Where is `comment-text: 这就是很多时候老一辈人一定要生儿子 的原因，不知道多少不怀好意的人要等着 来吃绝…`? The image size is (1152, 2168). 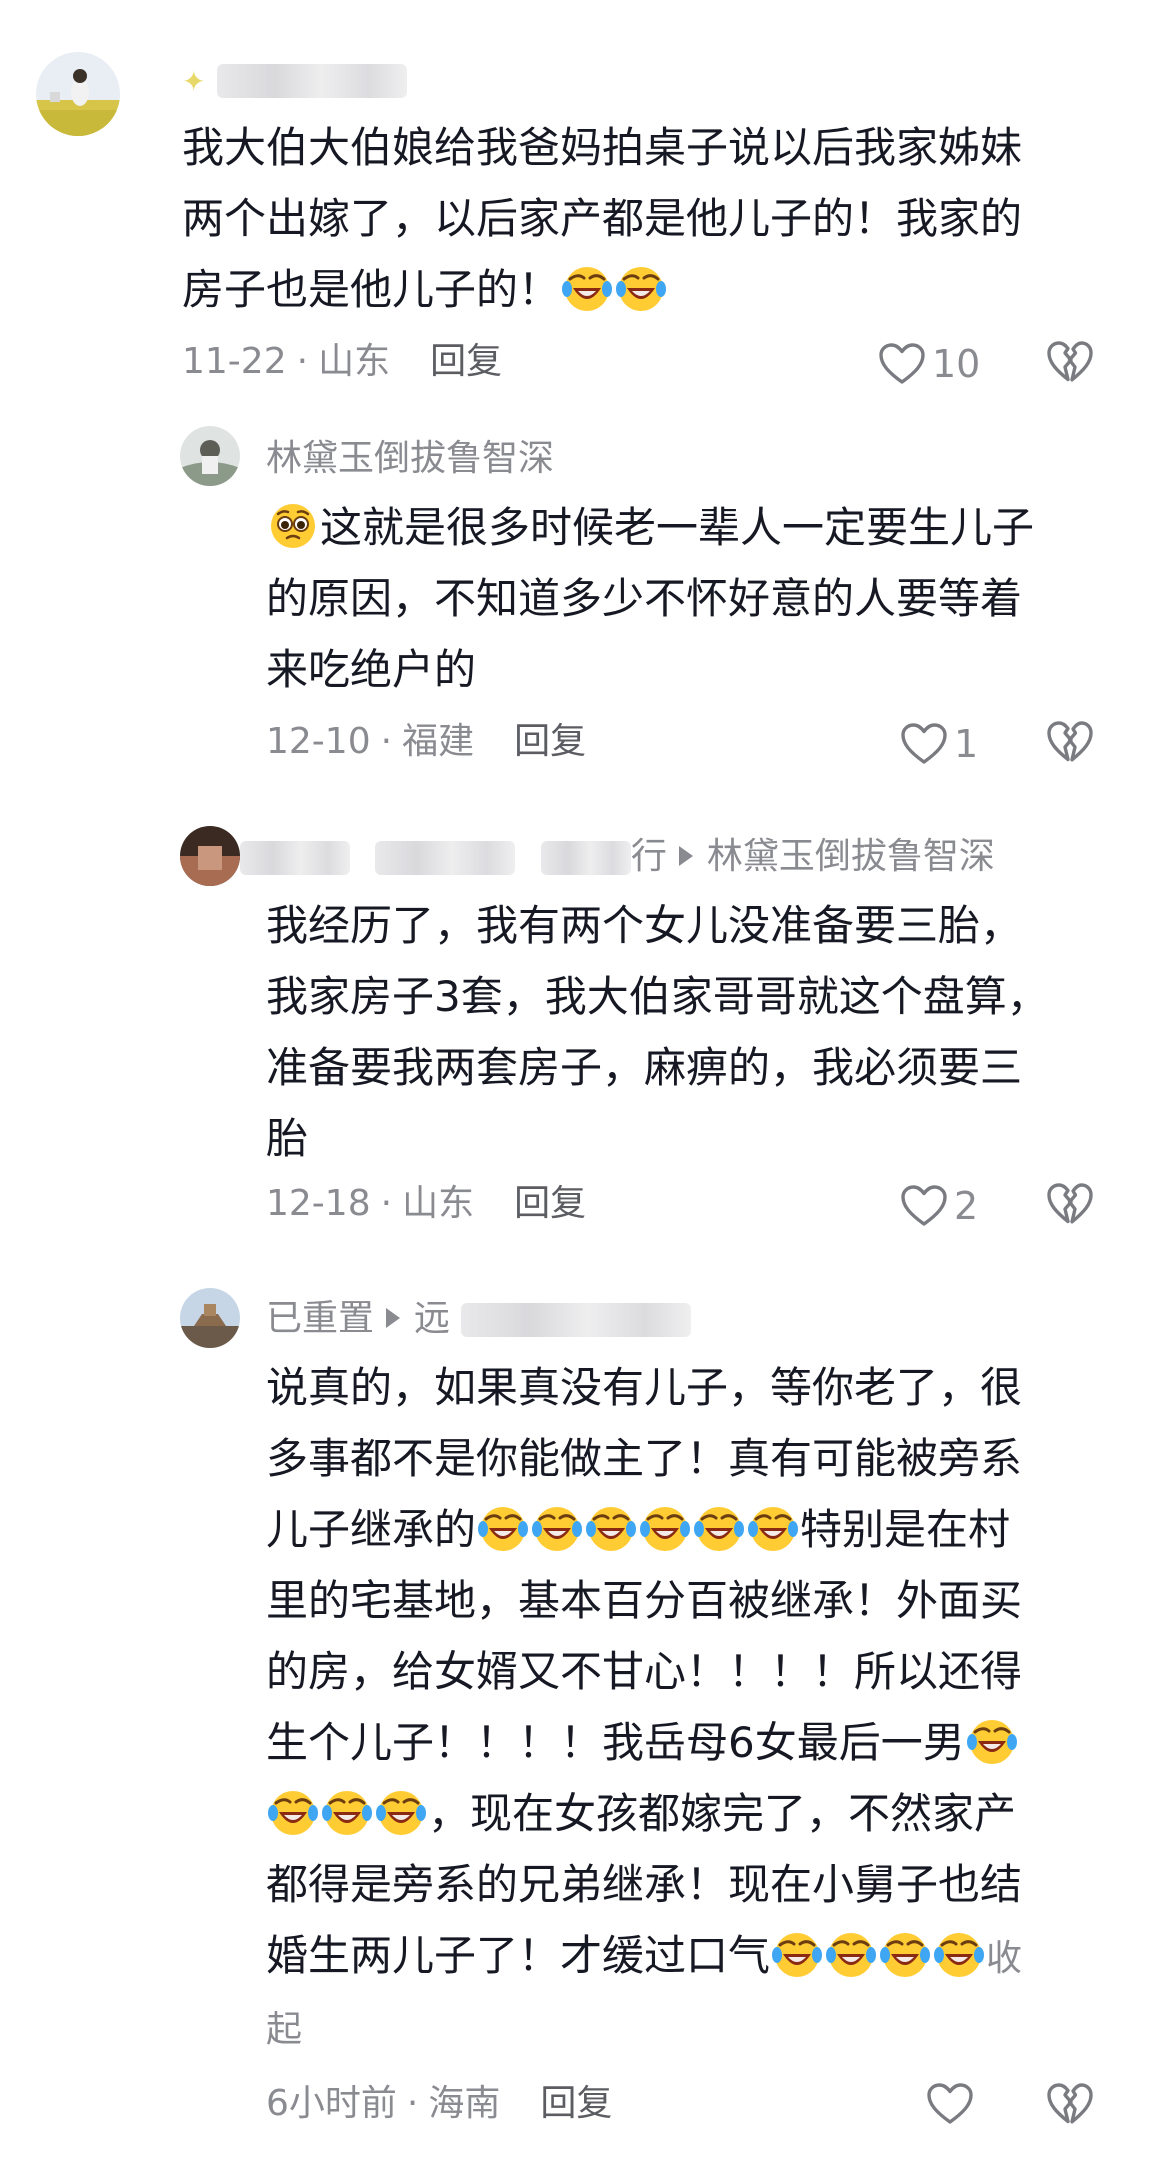
comment-text: 这就是很多时候老一辈人一定要生儿子 的原因，不知道多少不怀好意的人要等着 来吃绝… is located at coordinates (686, 598).